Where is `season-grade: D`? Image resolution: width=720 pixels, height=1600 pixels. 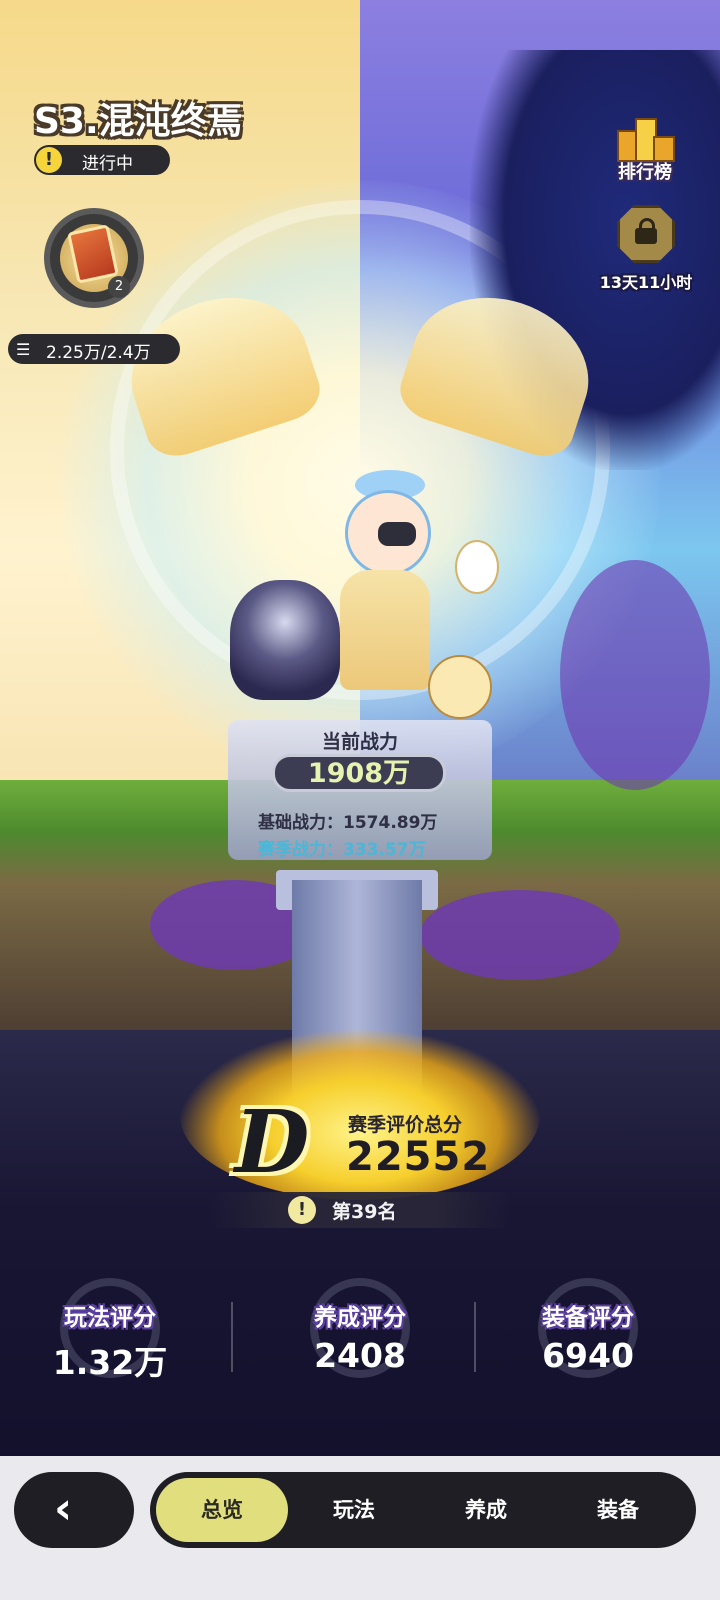
season-grade: D is located at coordinates (272, 1142).